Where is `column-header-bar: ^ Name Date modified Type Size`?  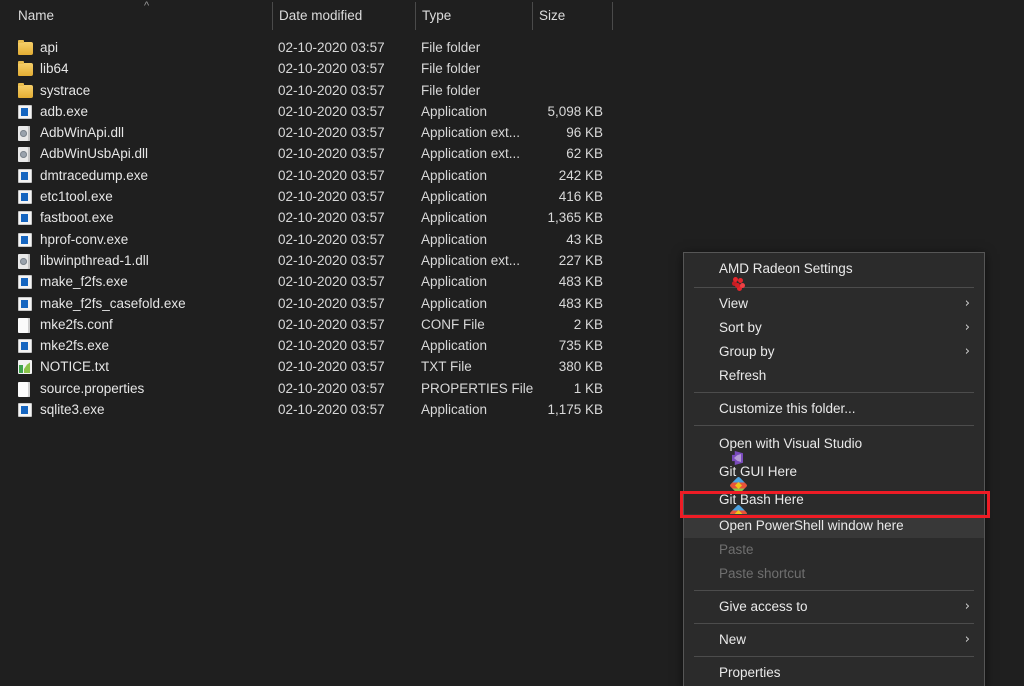 column-header-bar: ^ Name Date modified Type Size is located at coordinates (512, 16).